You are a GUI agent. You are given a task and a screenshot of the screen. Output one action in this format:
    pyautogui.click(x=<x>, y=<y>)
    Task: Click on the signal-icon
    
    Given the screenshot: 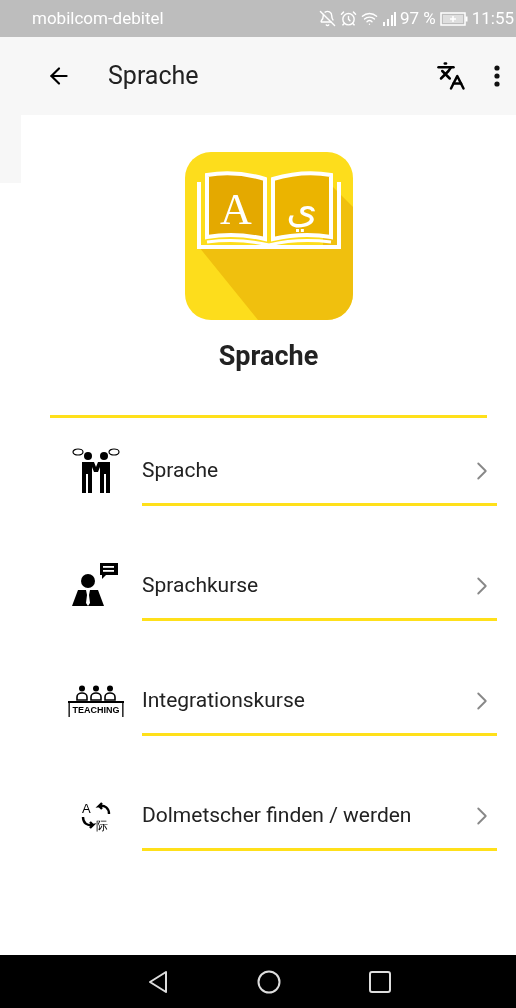 What is the action you would take?
    pyautogui.click(x=388, y=18)
    